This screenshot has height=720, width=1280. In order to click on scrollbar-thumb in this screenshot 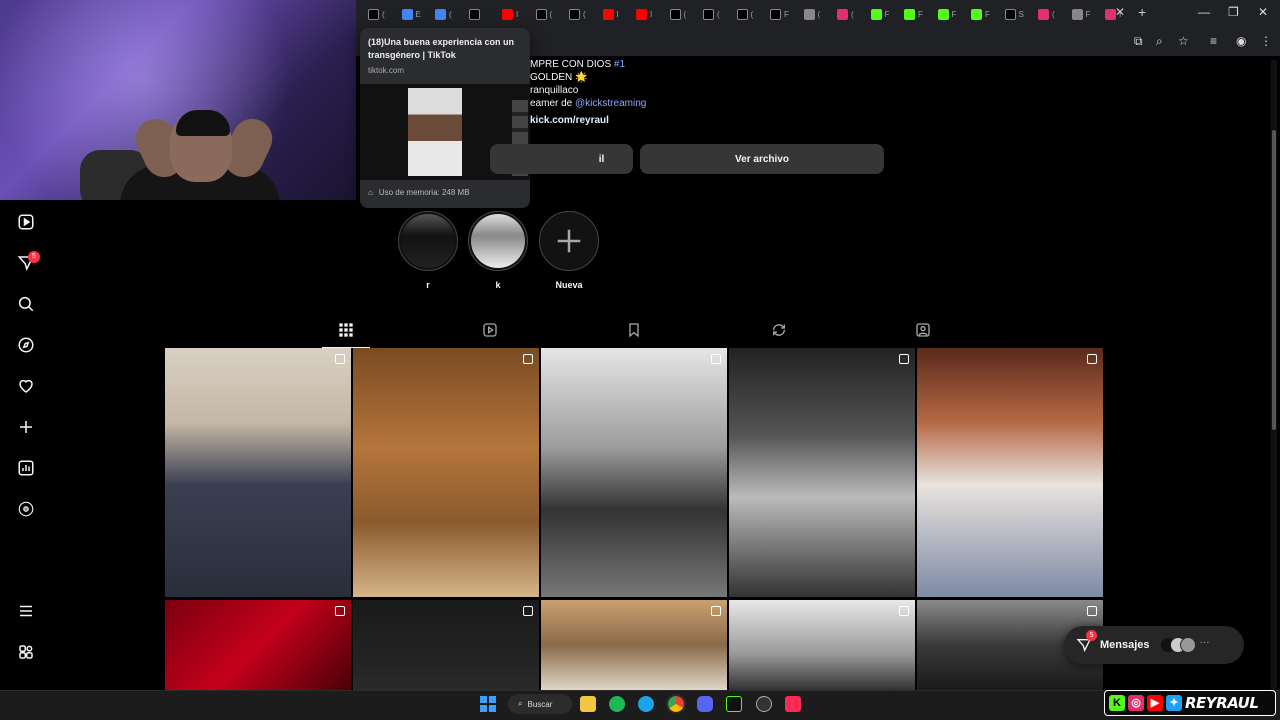, I will do `click(1274, 280)`.